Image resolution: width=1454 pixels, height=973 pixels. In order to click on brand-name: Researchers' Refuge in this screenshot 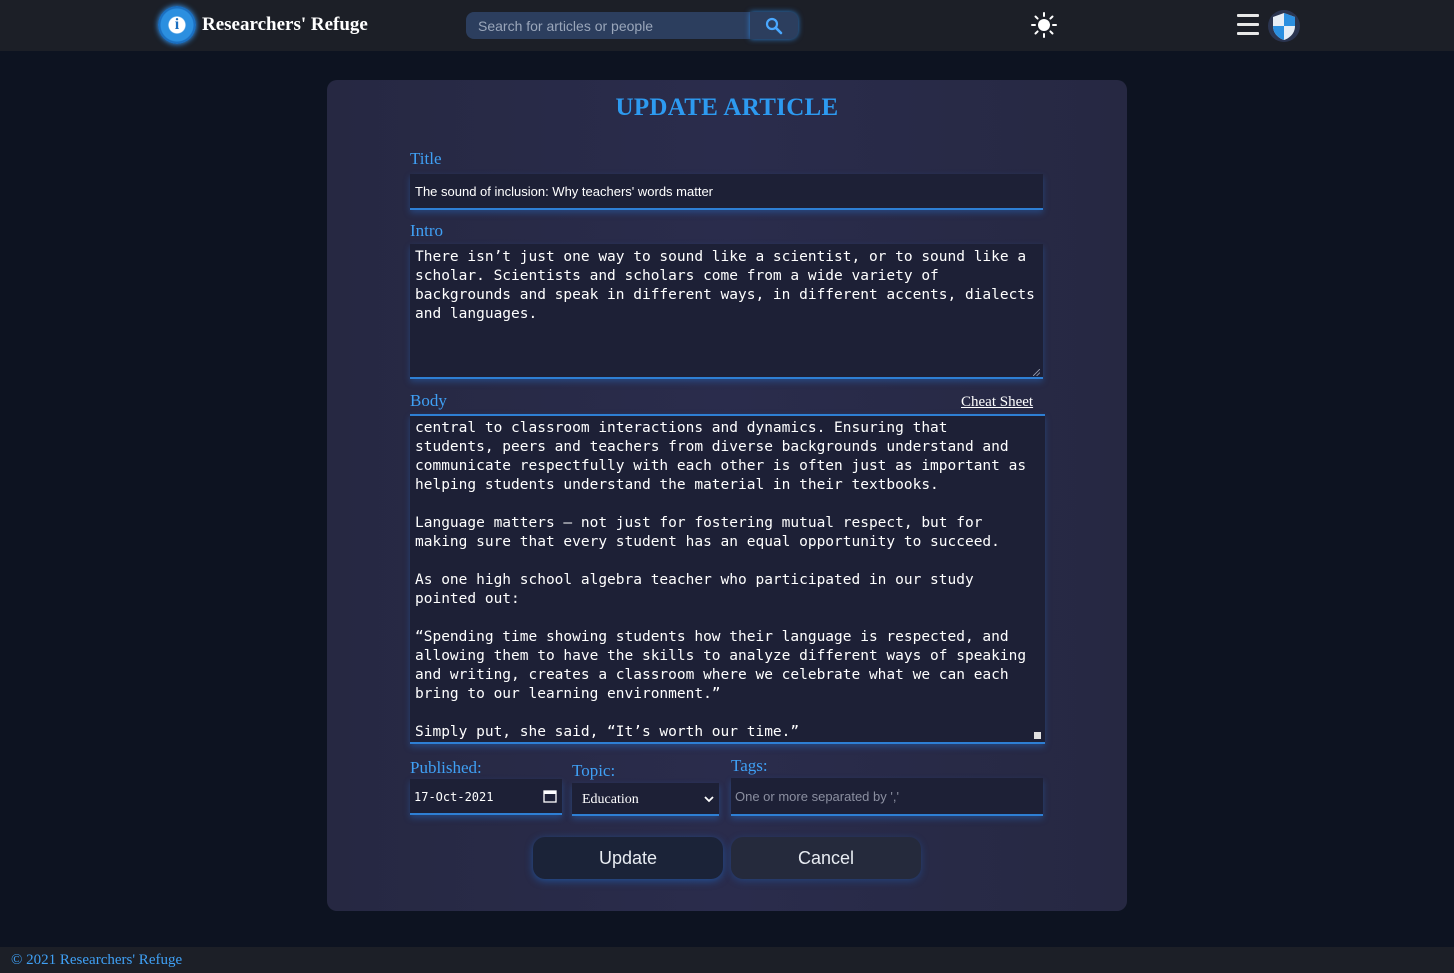, I will do `click(285, 24)`.